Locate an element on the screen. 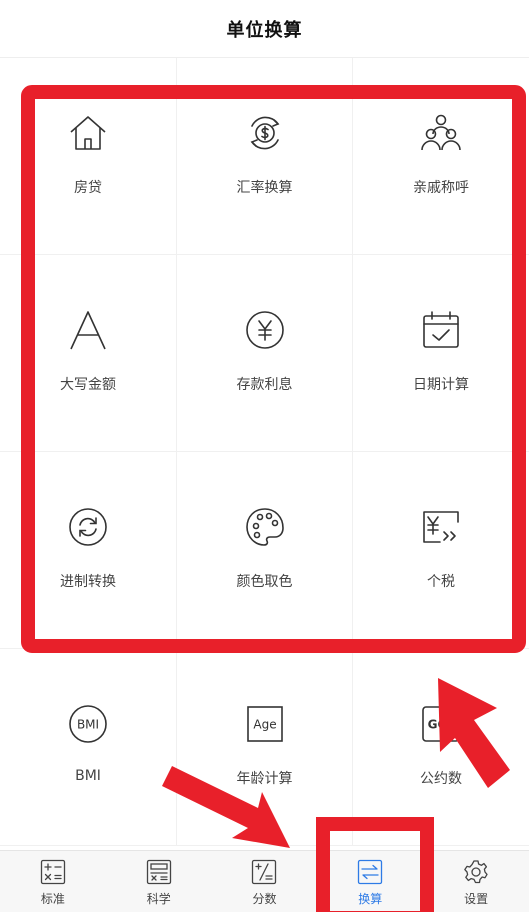 This screenshot has width=529, height=912. grid-item-deposit-interest: 存款利息 is located at coordinates (265, 353).